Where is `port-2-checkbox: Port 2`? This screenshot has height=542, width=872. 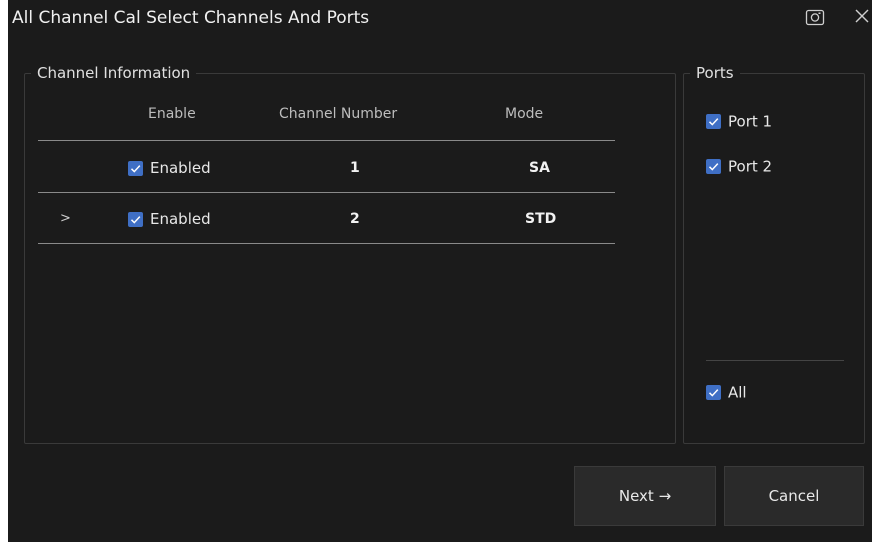 port-2-checkbox: Port 2 is located at coordinates (739, 166).